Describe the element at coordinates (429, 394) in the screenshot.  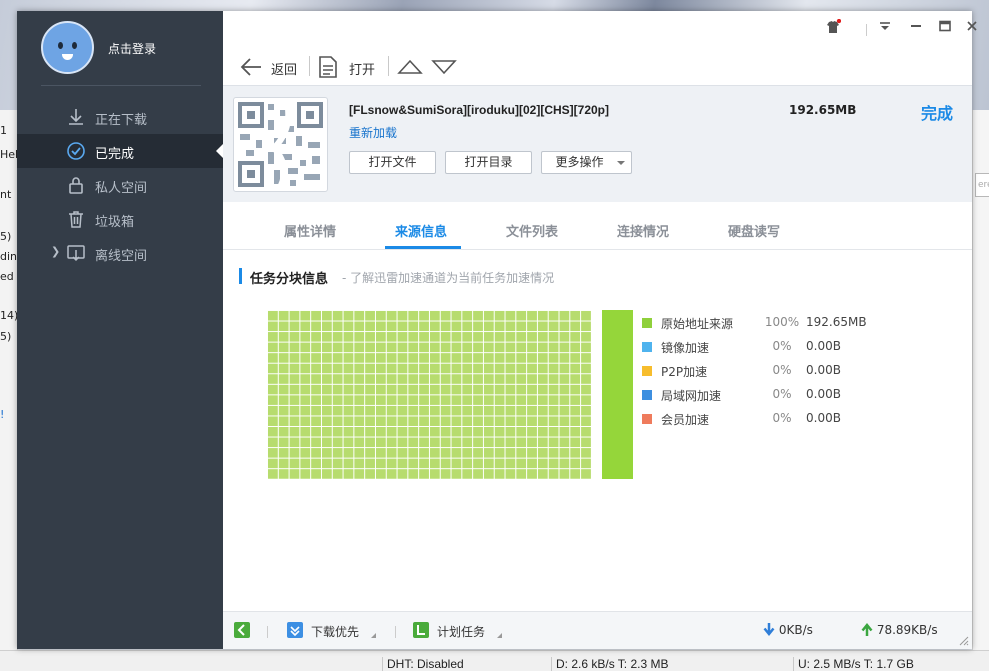
I see `chunk-grid` at that location.